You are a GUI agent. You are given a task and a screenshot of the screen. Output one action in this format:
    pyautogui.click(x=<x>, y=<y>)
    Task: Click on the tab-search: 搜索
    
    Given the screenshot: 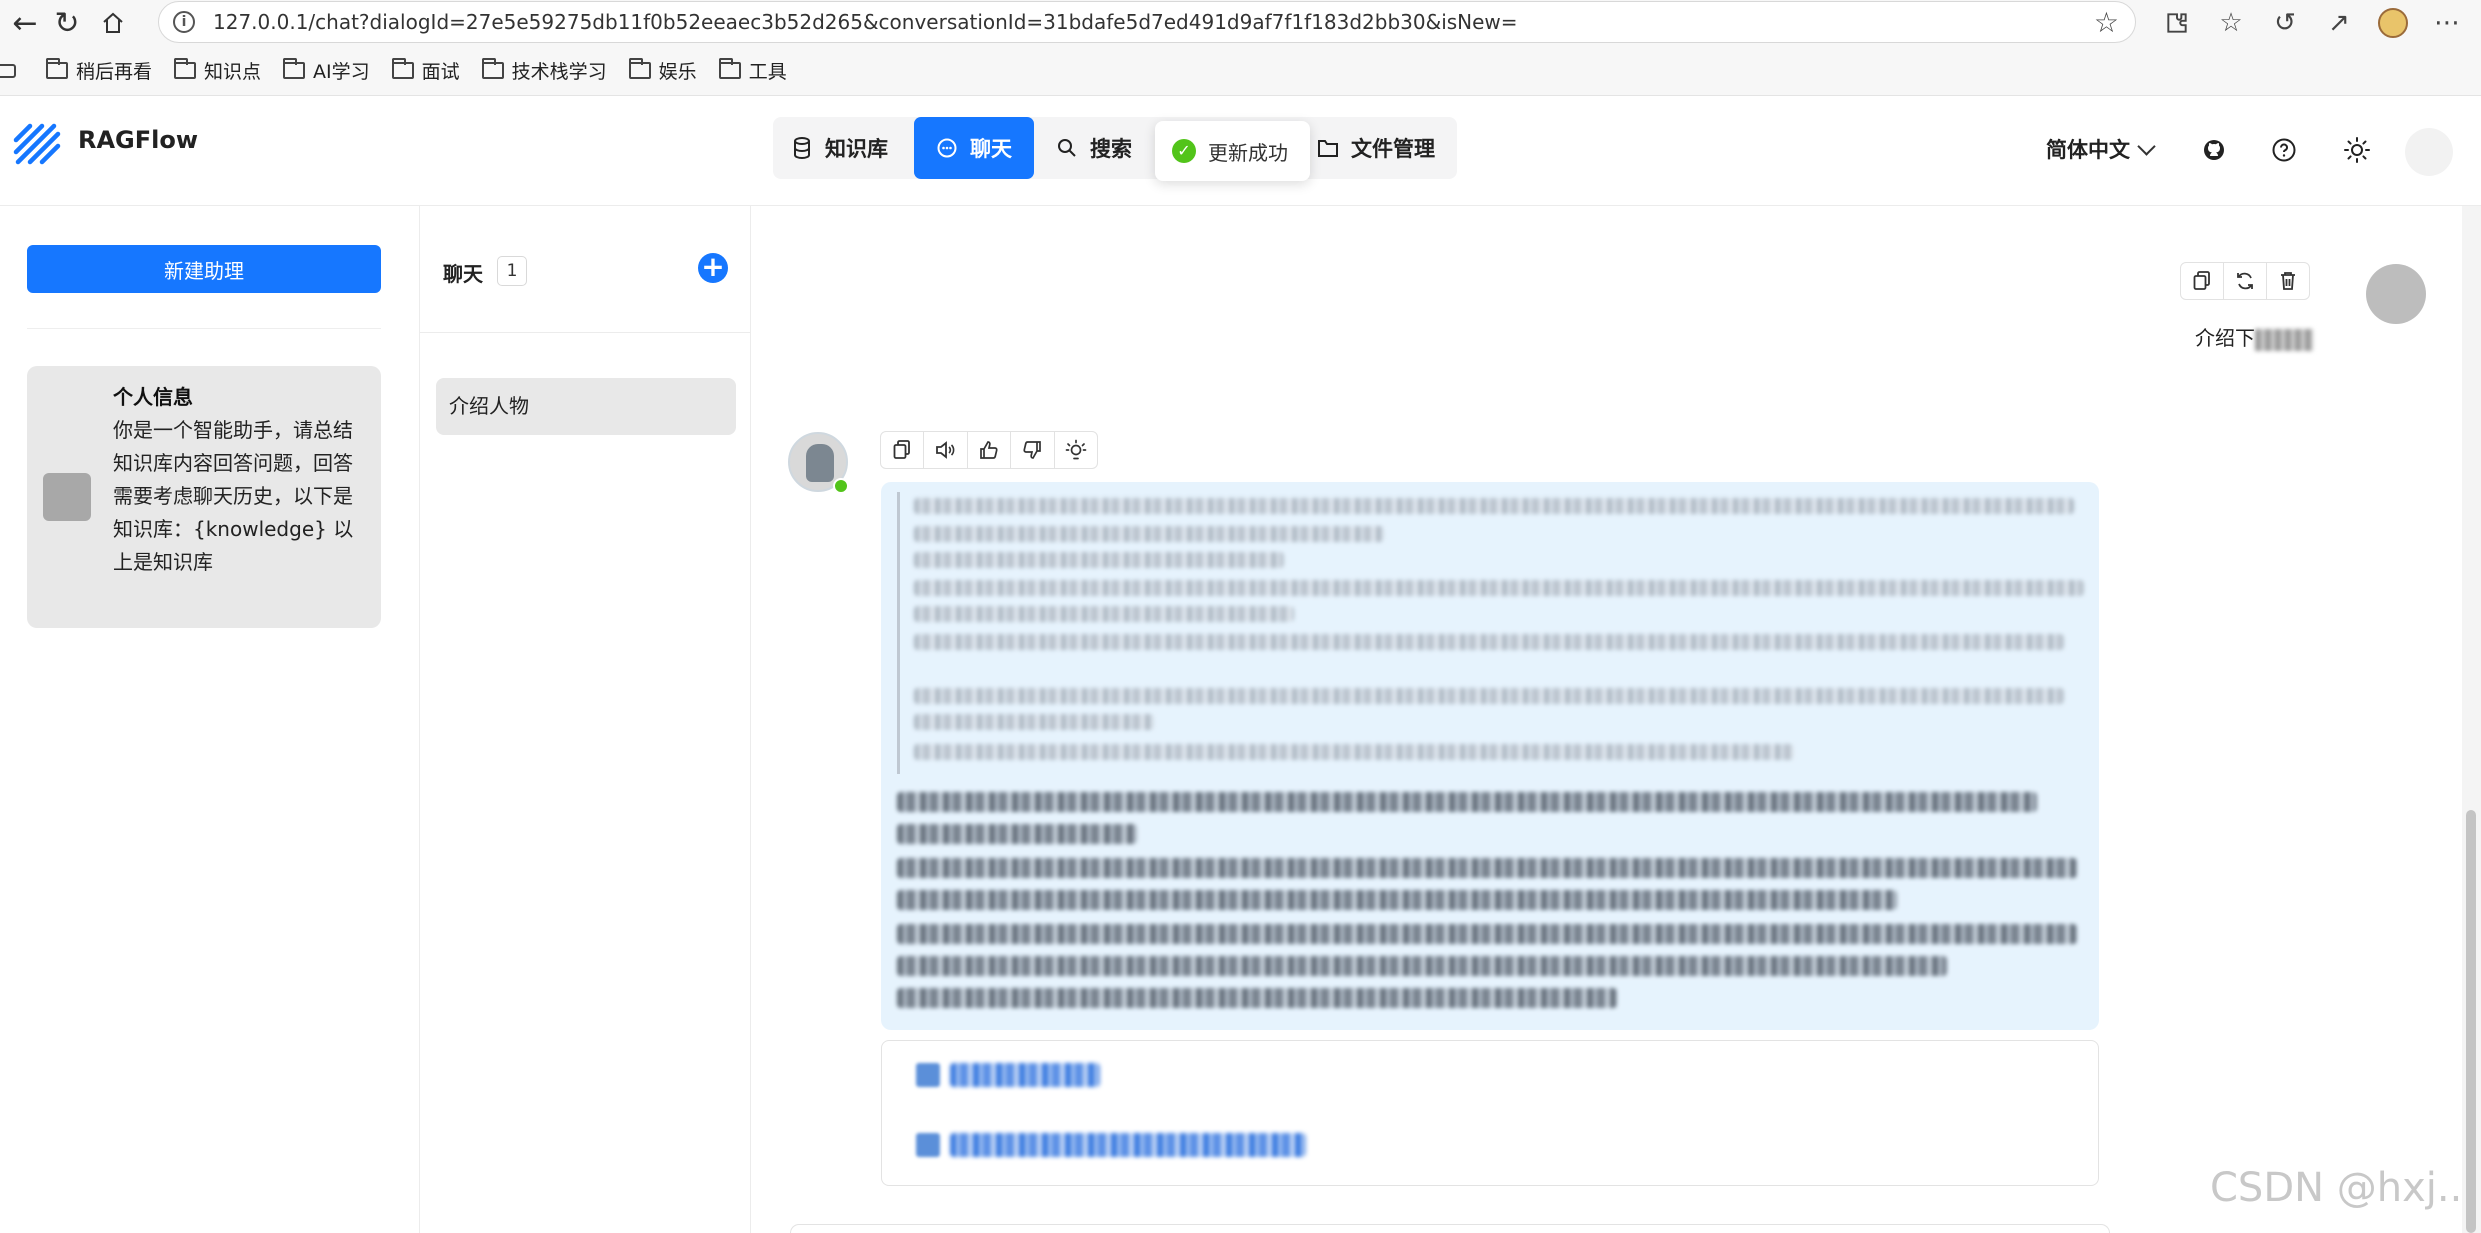 What is the action you would take?
    pyautogui.click(x=1094, y=148)
    